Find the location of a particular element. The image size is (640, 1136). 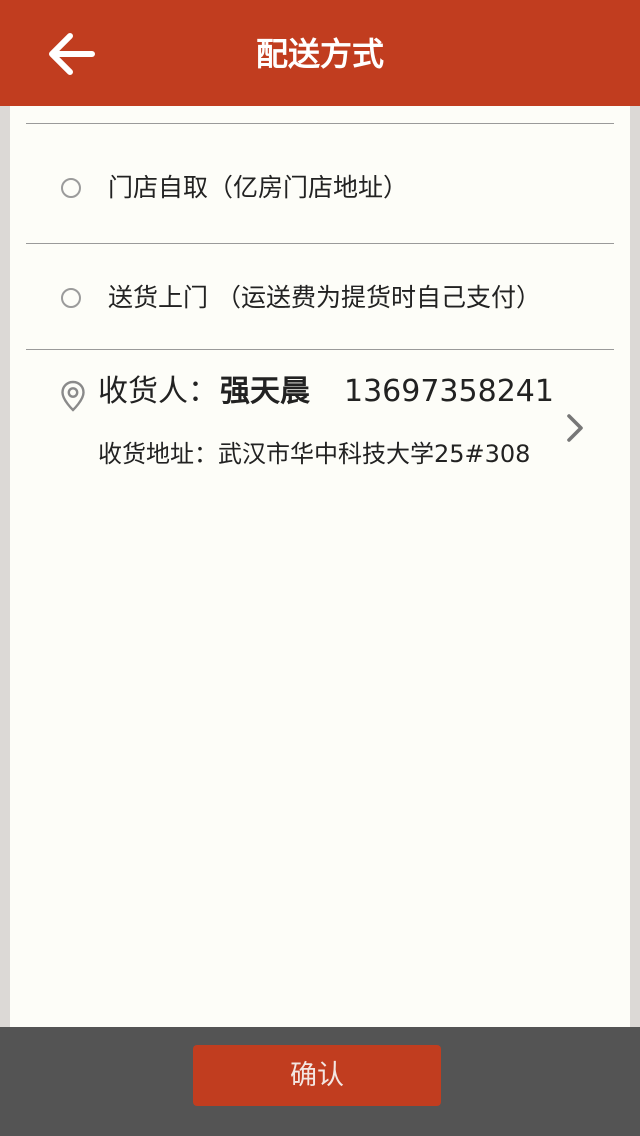

chevron-right-icon is located at coordinates (575, 428).